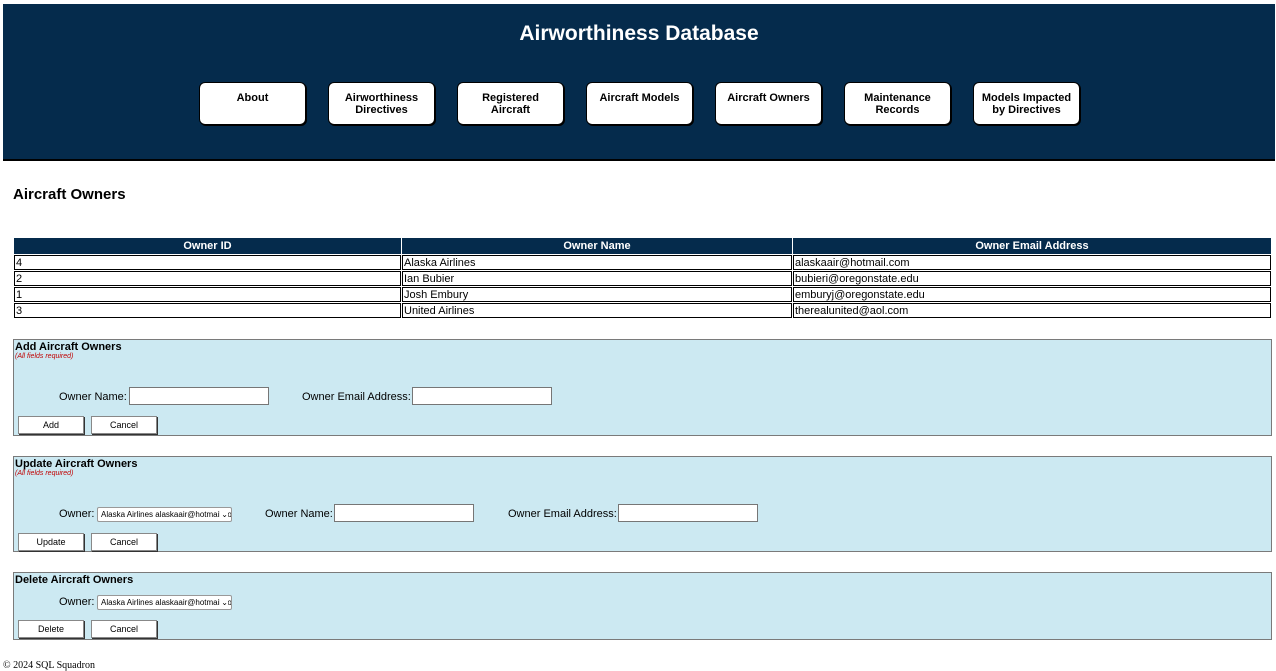 The width and height of the screenshot is (1276, 671). Describe the element at coordinates (1032, 262) in the screenshot. I see `cell-owner-email: alaskaair@hotmail.com` at that location.